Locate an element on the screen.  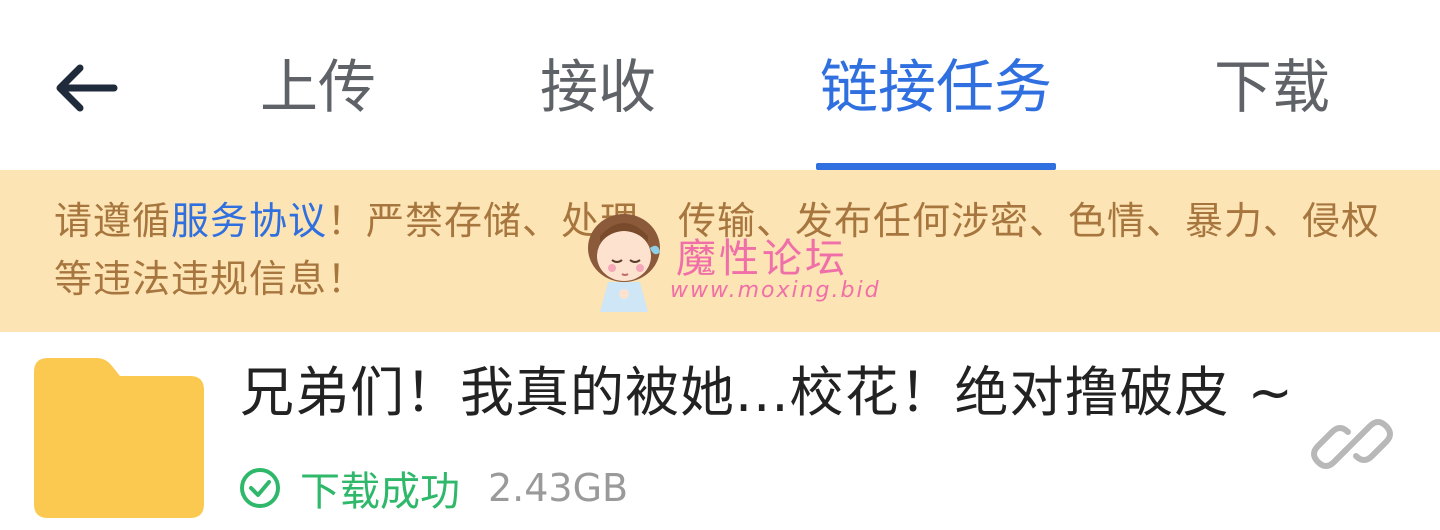
copy-link-button is located at coordinates (1352, 444).